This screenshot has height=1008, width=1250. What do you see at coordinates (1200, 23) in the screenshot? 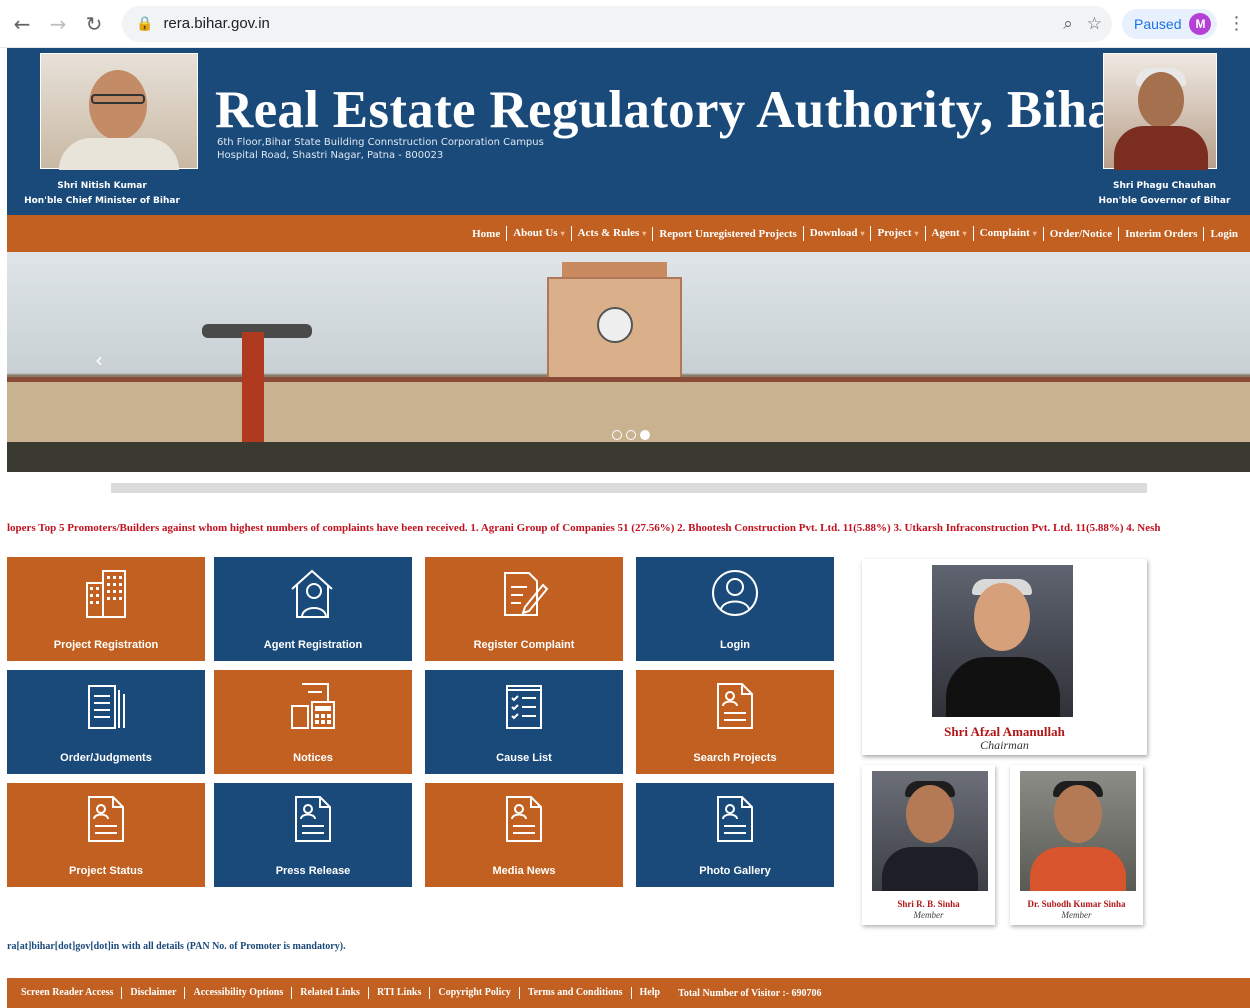
I see `avatar: M` at bounding box center [1200, 23].